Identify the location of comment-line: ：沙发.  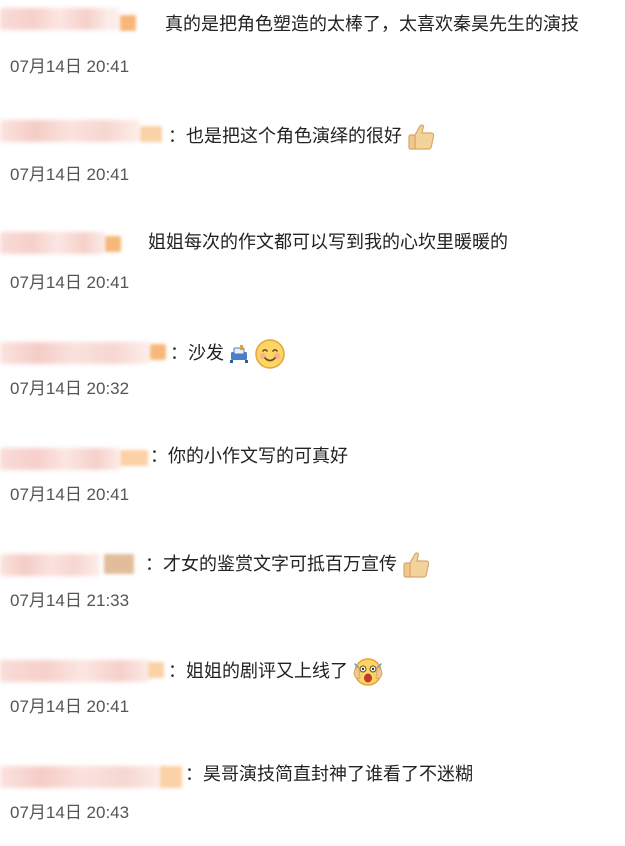
(312, 345).